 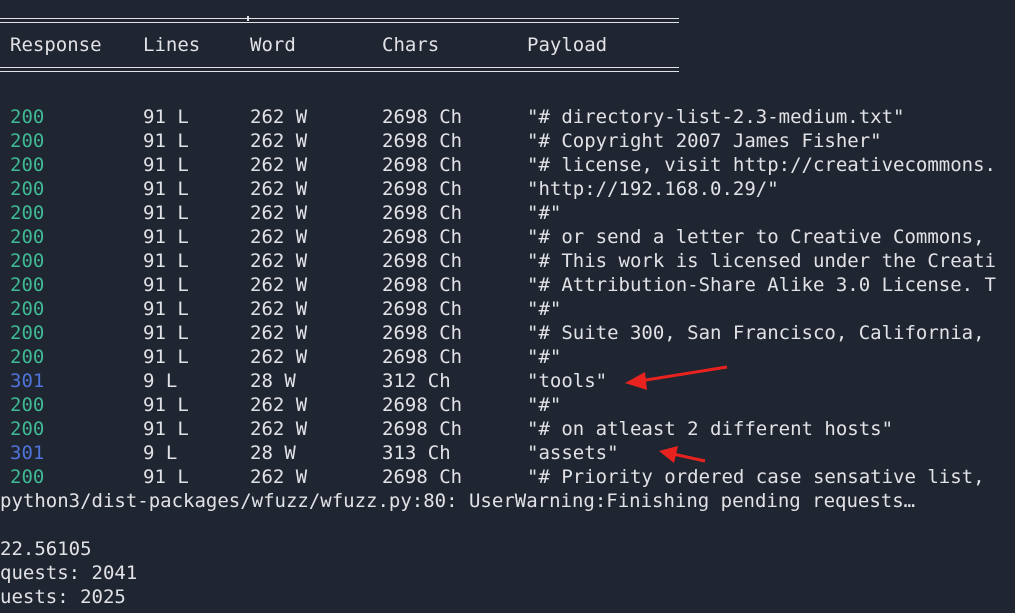 I want to click on red-arrow-assets-icon, so click(x=682, y=454).